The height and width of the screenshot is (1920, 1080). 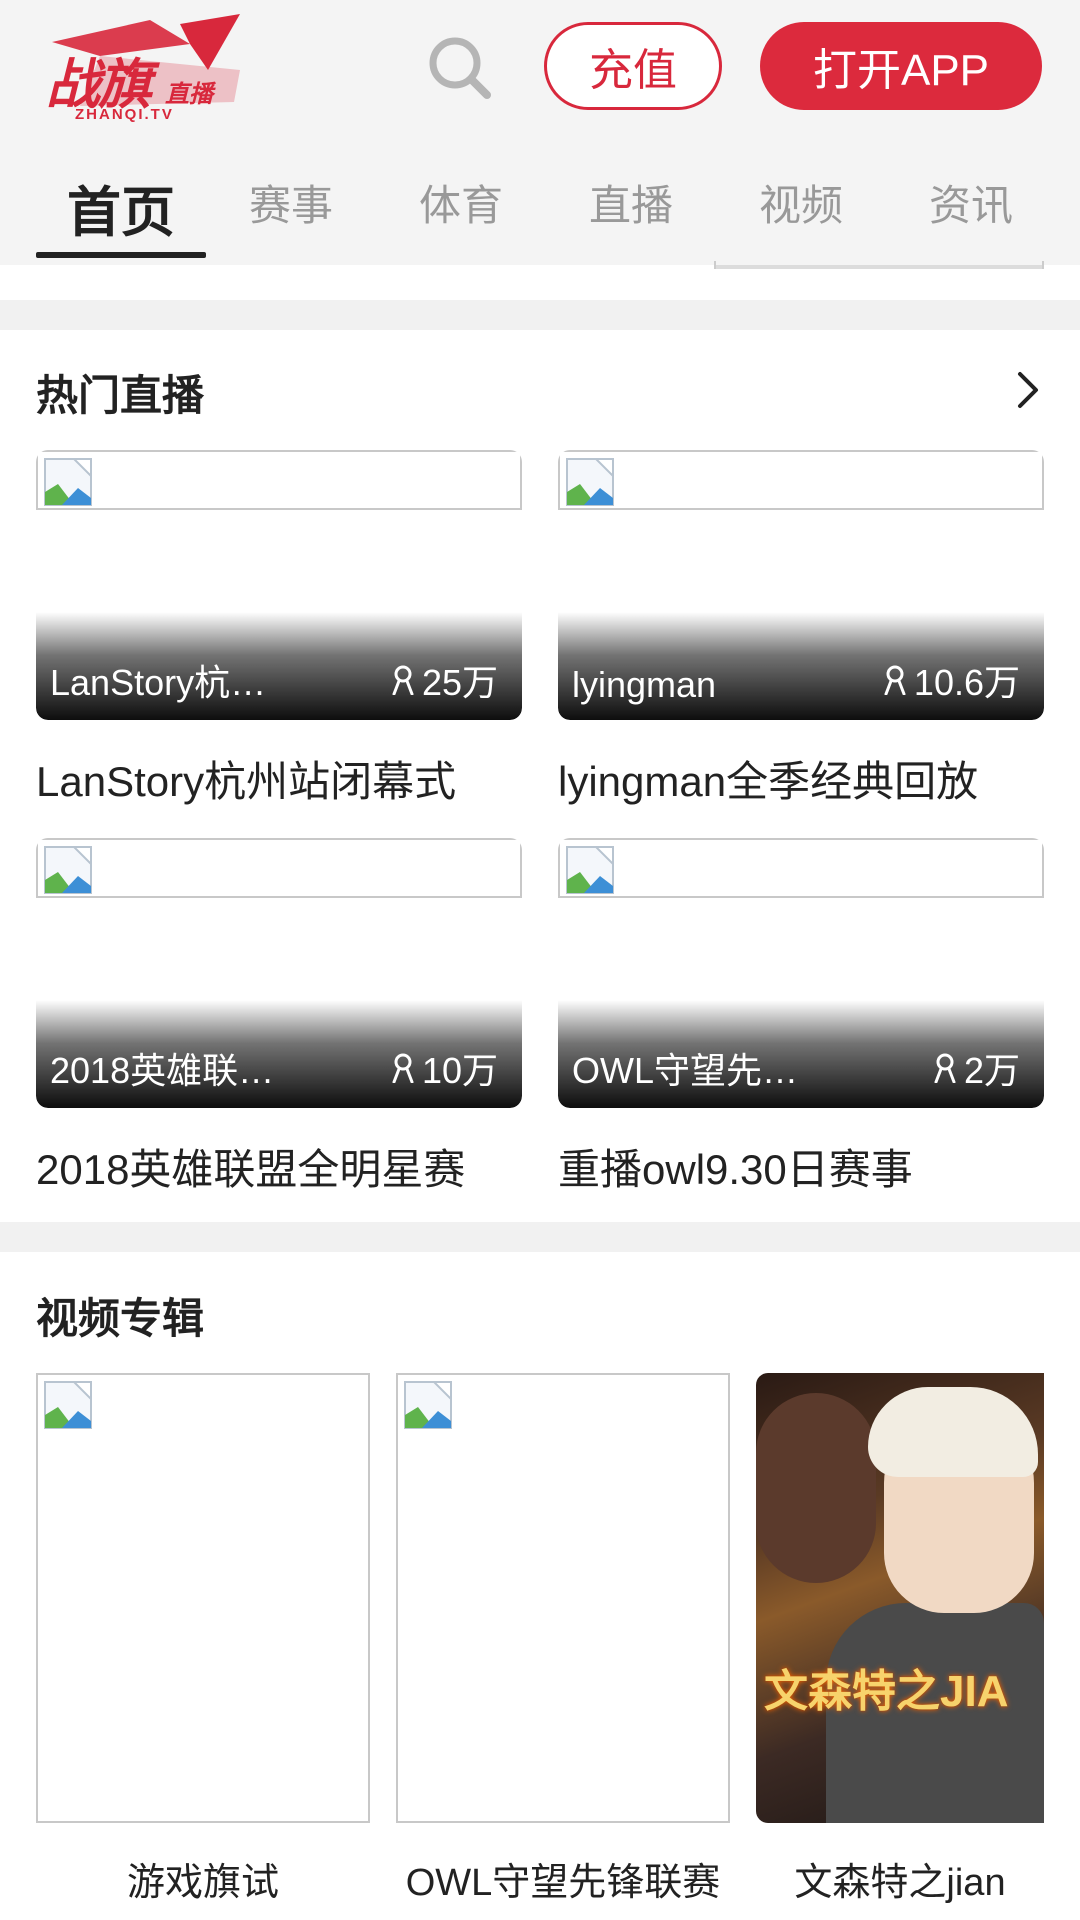 I want to click on album-card: OWL守望先锋联赛, so click(x=563, y=1639).